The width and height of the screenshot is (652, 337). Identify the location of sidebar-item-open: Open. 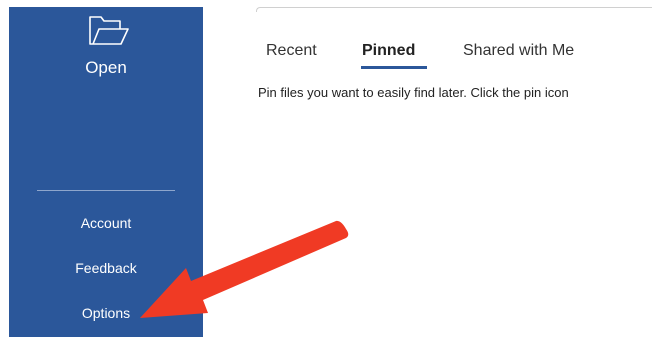
(106, 49).